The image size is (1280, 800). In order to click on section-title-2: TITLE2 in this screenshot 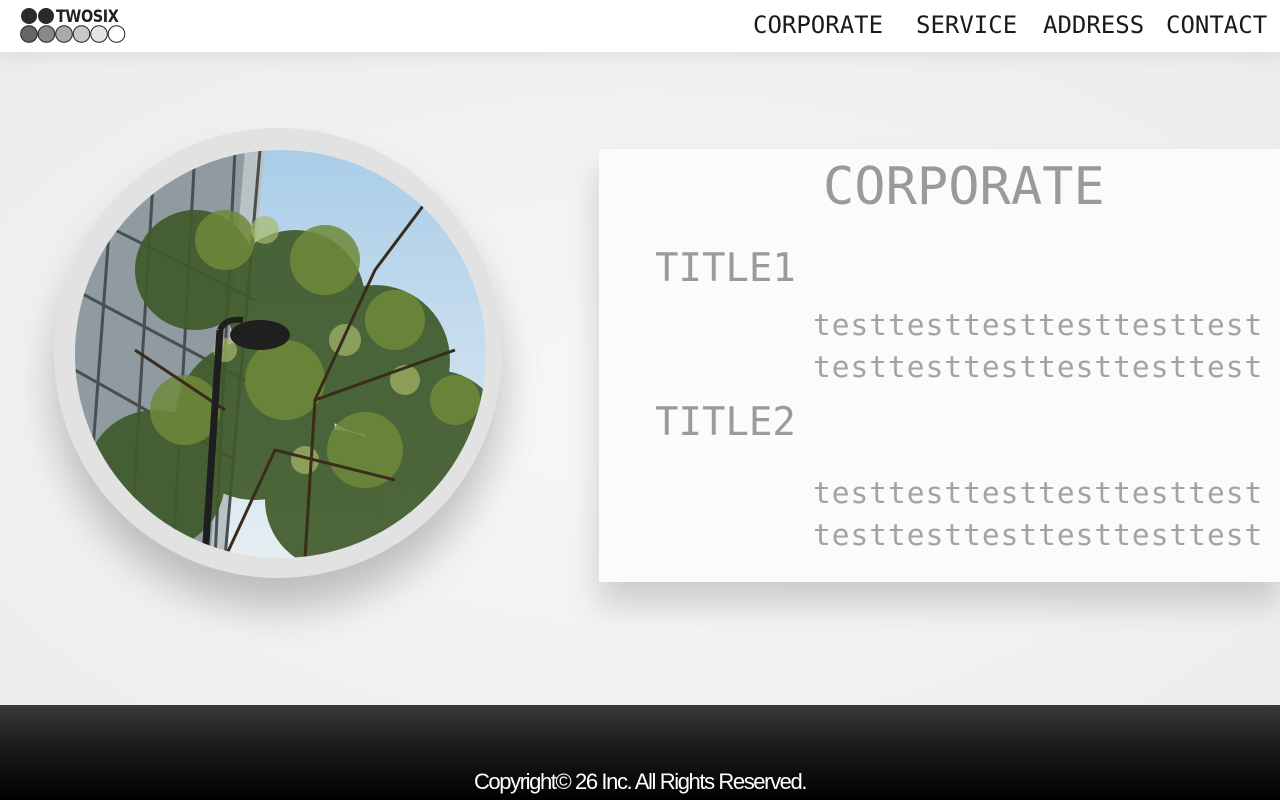, I will do `click(725, 422)`.